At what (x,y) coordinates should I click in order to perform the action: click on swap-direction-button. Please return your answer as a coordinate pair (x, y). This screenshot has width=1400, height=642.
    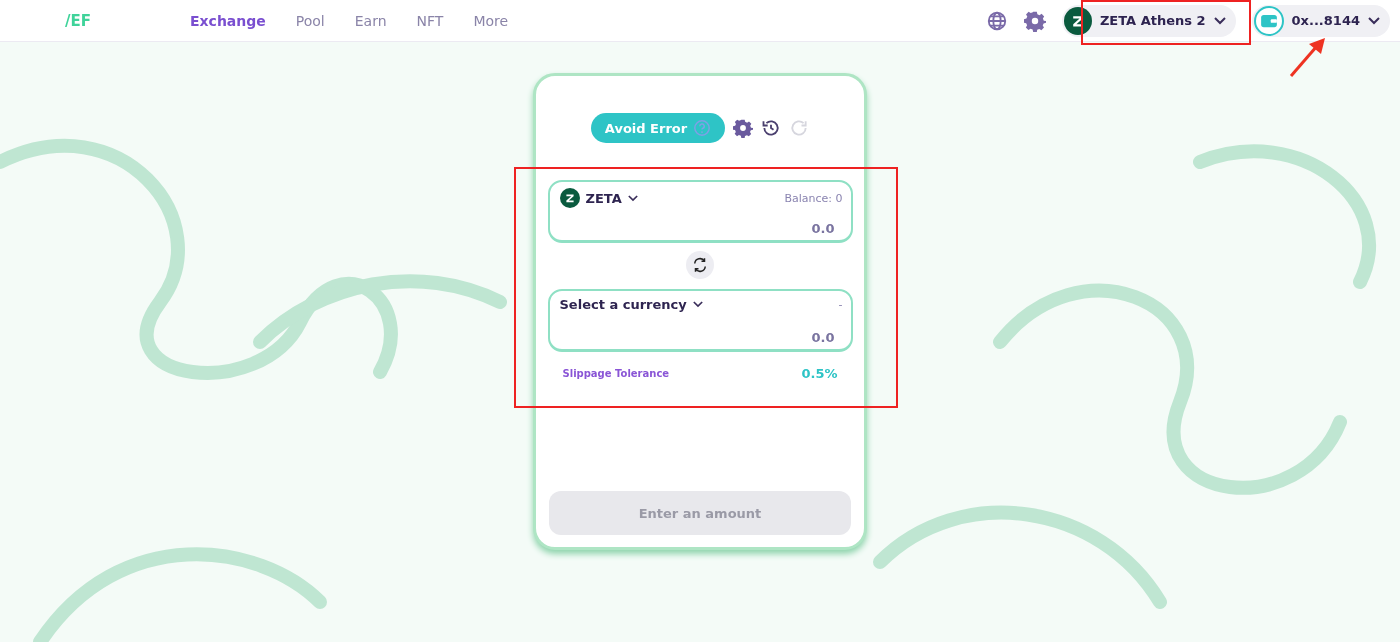
    Looking at the image, I should click on (700, 265).